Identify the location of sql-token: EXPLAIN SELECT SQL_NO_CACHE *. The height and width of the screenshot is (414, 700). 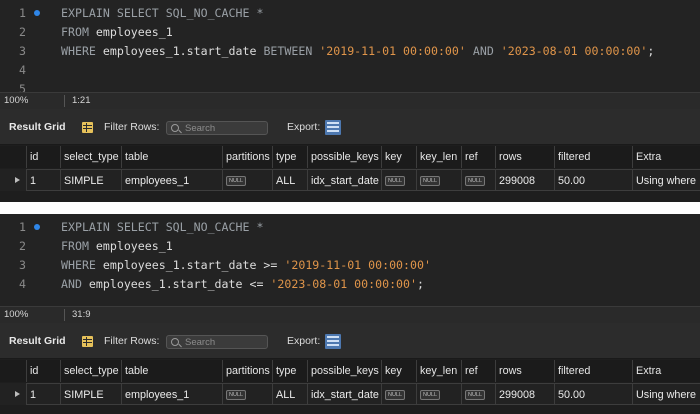
(162, 13).